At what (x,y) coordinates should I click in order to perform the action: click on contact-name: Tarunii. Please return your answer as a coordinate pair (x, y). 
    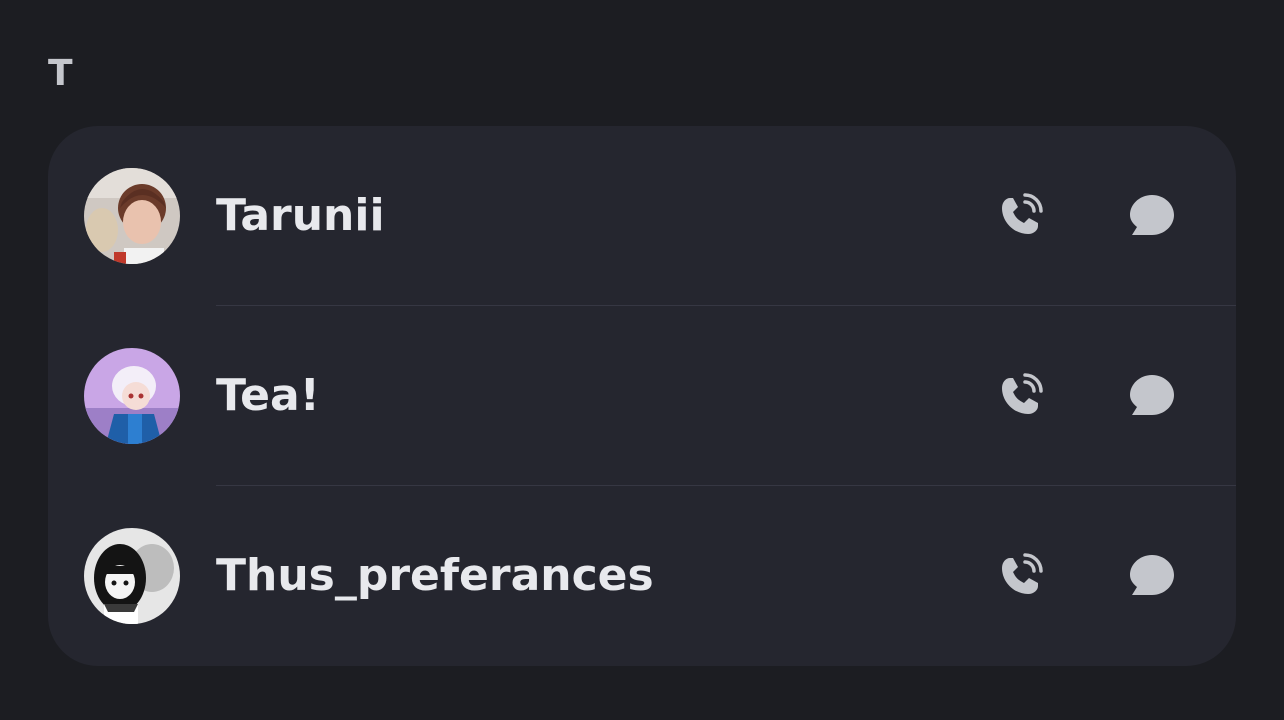
    Looking at the image, I should click on (300, 215).